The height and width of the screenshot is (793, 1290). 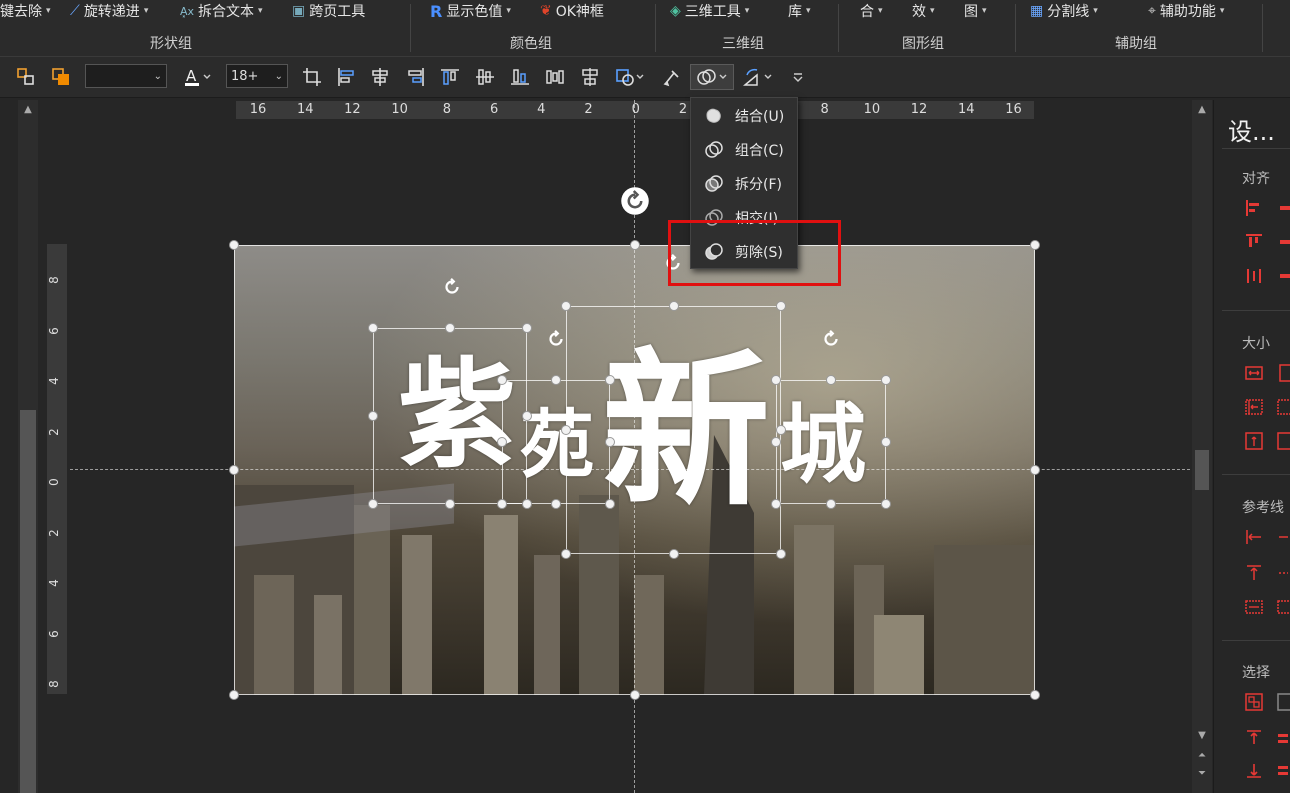 I want to click on left-vertical-scrollbar: ▲, so click(x=28, y=446).